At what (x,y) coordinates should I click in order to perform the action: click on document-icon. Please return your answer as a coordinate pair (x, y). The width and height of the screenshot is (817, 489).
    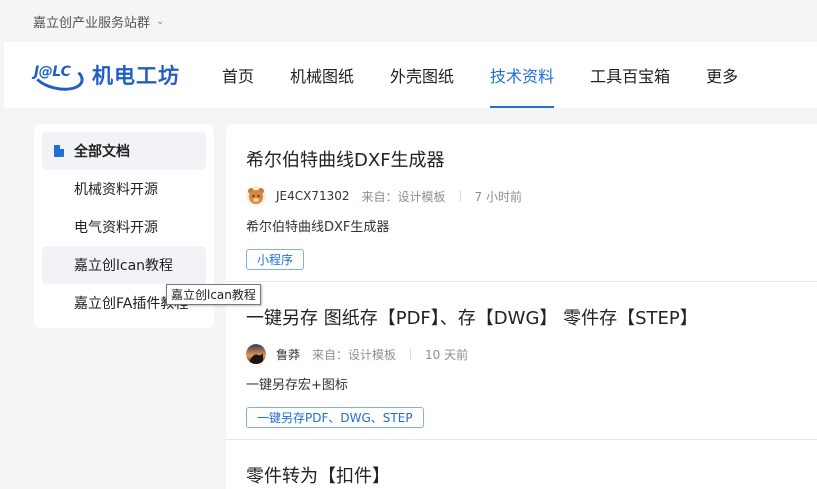
    Looking at the image, I should click on (59, 151).